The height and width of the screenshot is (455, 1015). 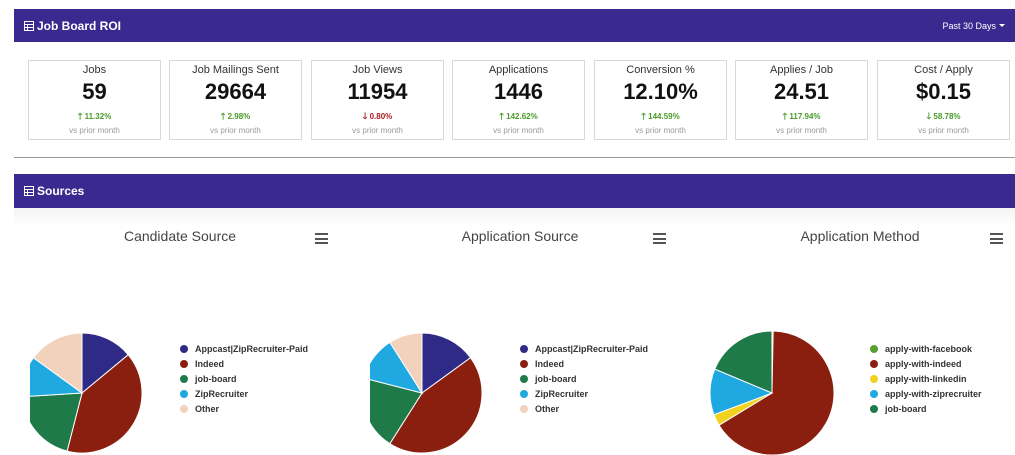 What do you see at coordinates (239, 116) in the screenshot?
I see `stat-change-value: 2.98%` at bounding box center [239, 116].